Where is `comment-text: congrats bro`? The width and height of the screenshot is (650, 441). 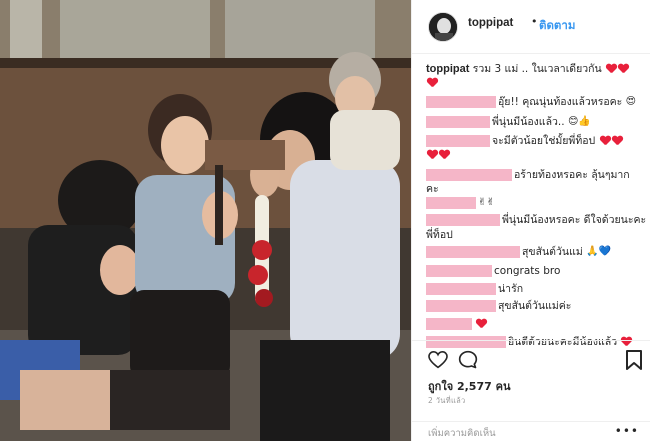
comment-text: congrats bro is located at coordinates (527, 271).